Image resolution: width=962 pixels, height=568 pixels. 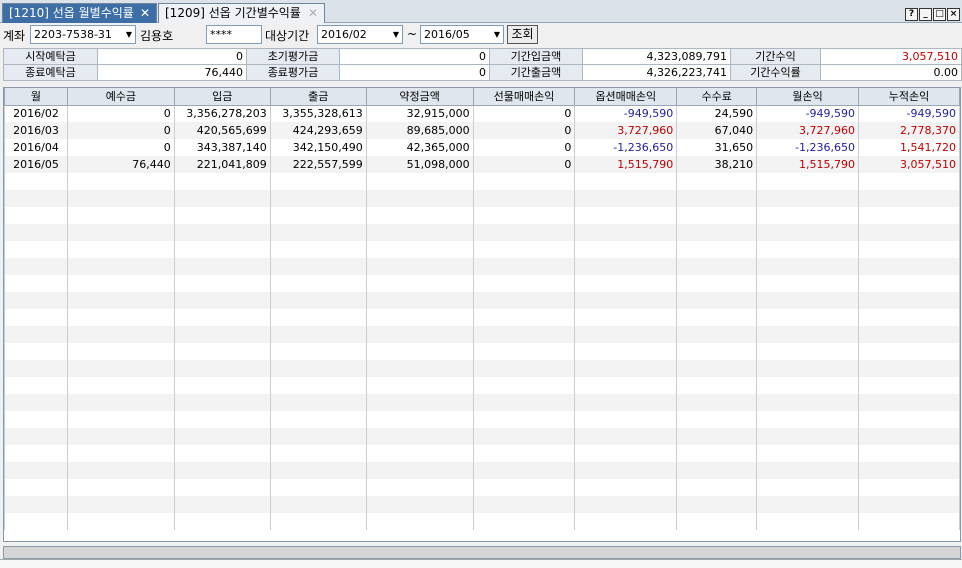 I want to click on column-header: 월손익, so click(x=808, y=97).